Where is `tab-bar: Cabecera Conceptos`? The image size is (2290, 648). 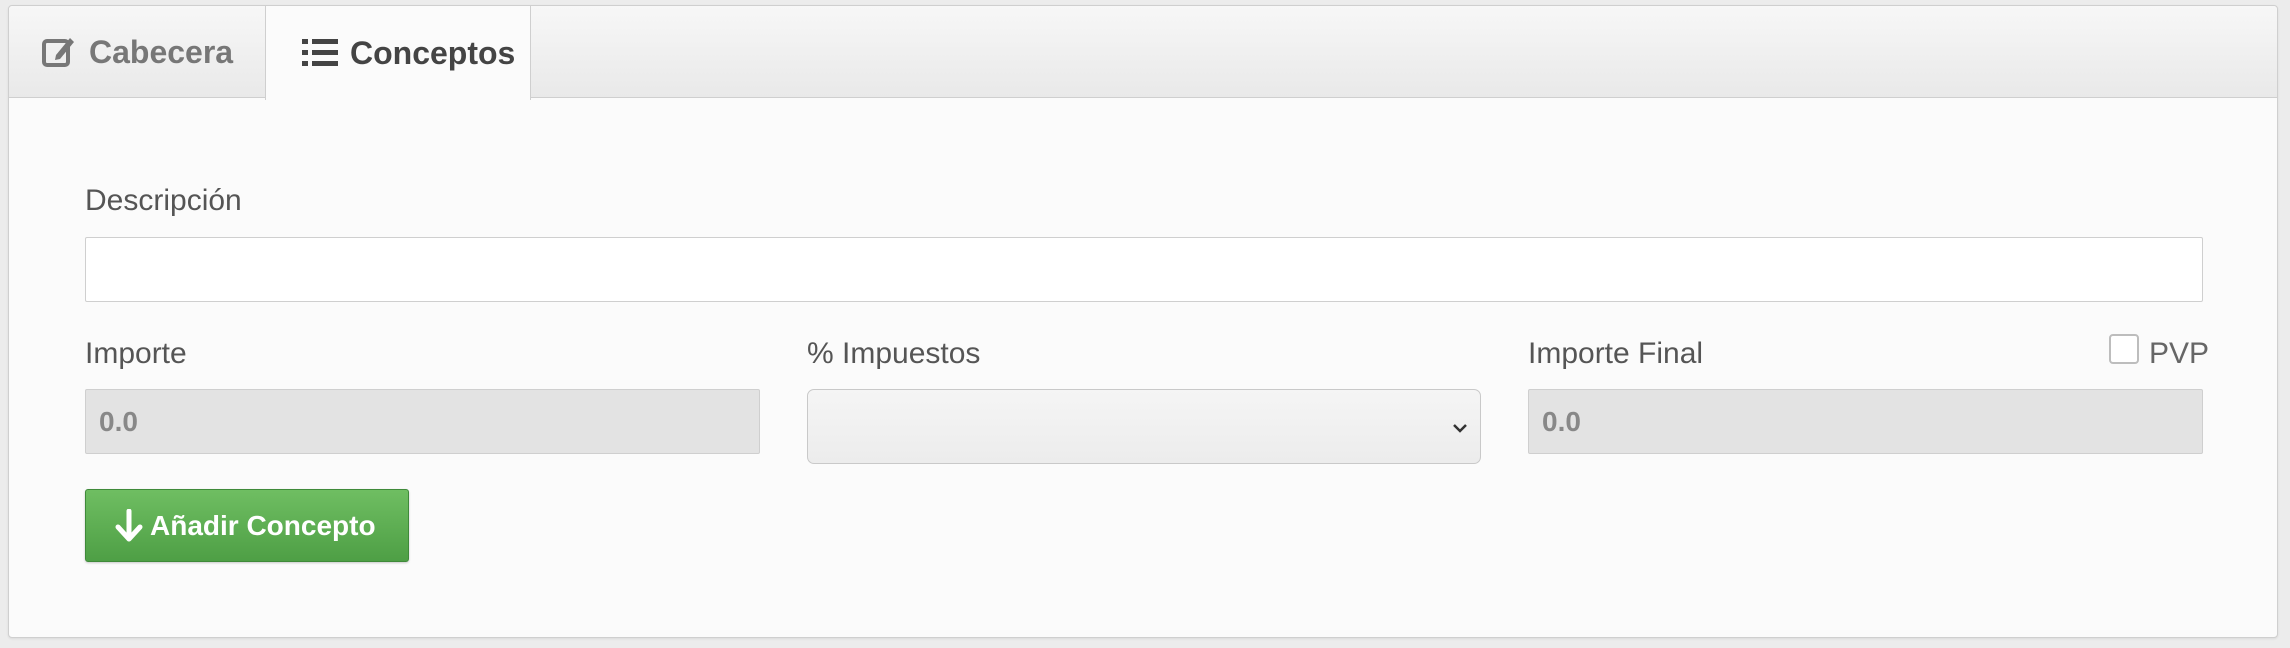
tab-bar: Cabecera Conceptos is located at coordinates (1143, 53).